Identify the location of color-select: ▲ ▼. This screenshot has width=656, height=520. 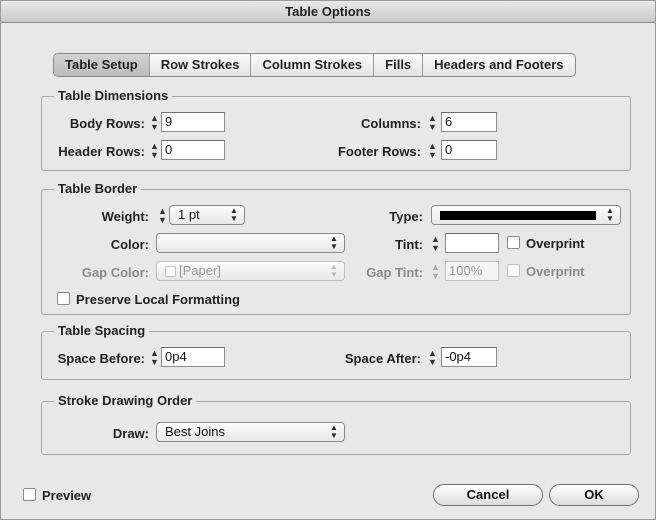
(250, 243).